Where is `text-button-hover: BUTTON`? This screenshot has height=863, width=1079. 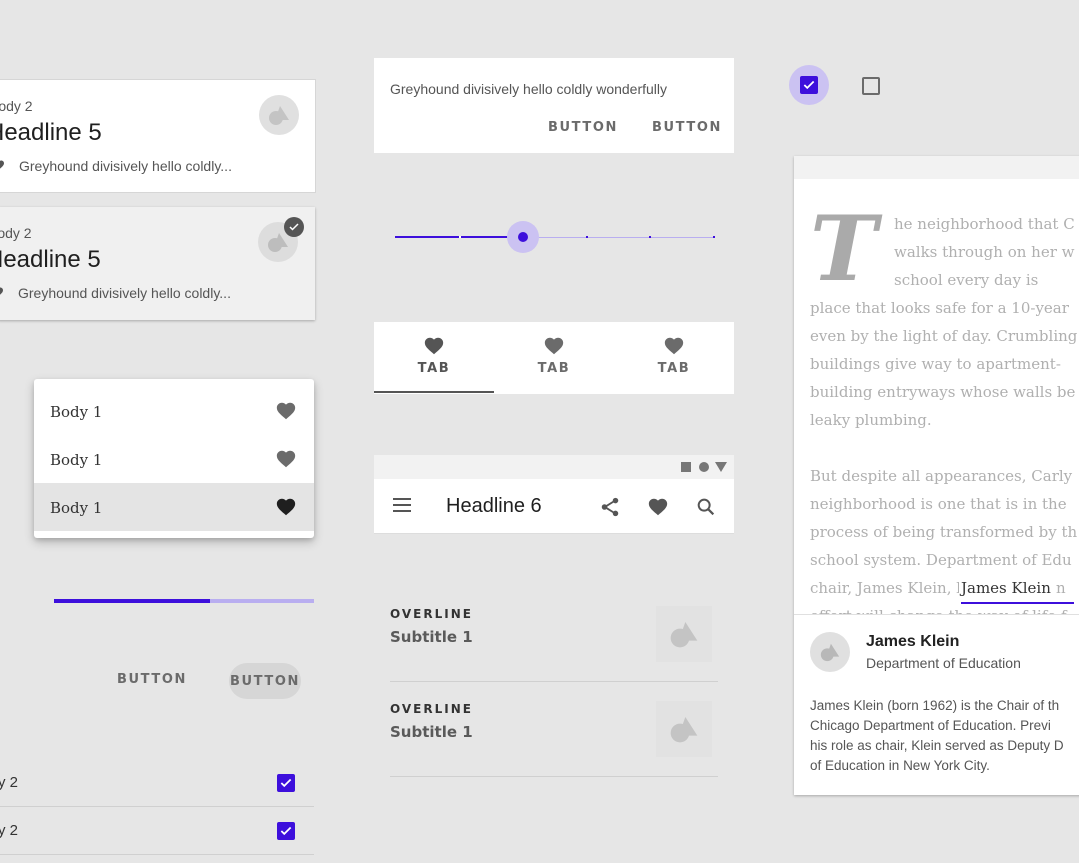 text-button-hover: BUTTON is located at coordinates (265, 681).